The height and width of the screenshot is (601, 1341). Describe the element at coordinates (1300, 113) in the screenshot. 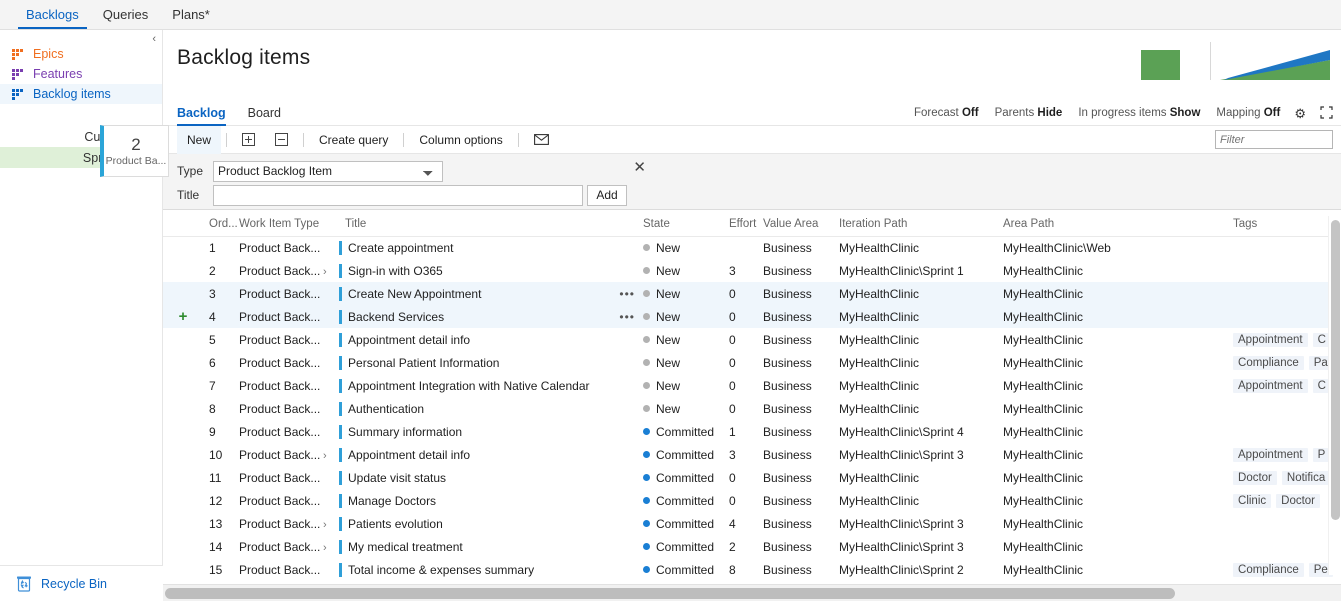

I see `gear-icon: ⚙` at that location.